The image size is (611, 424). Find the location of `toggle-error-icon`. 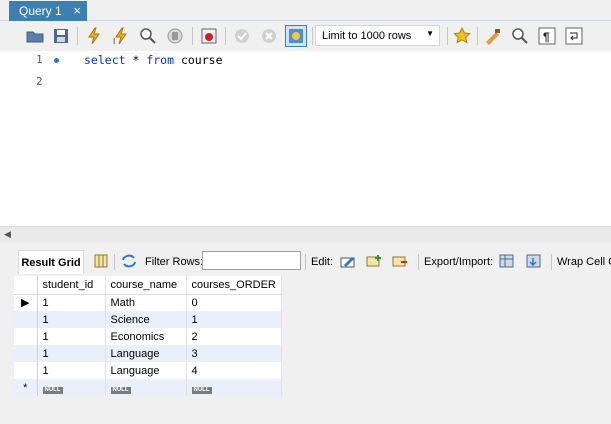

toggle-error-icon is located at coordinates (209, 36).